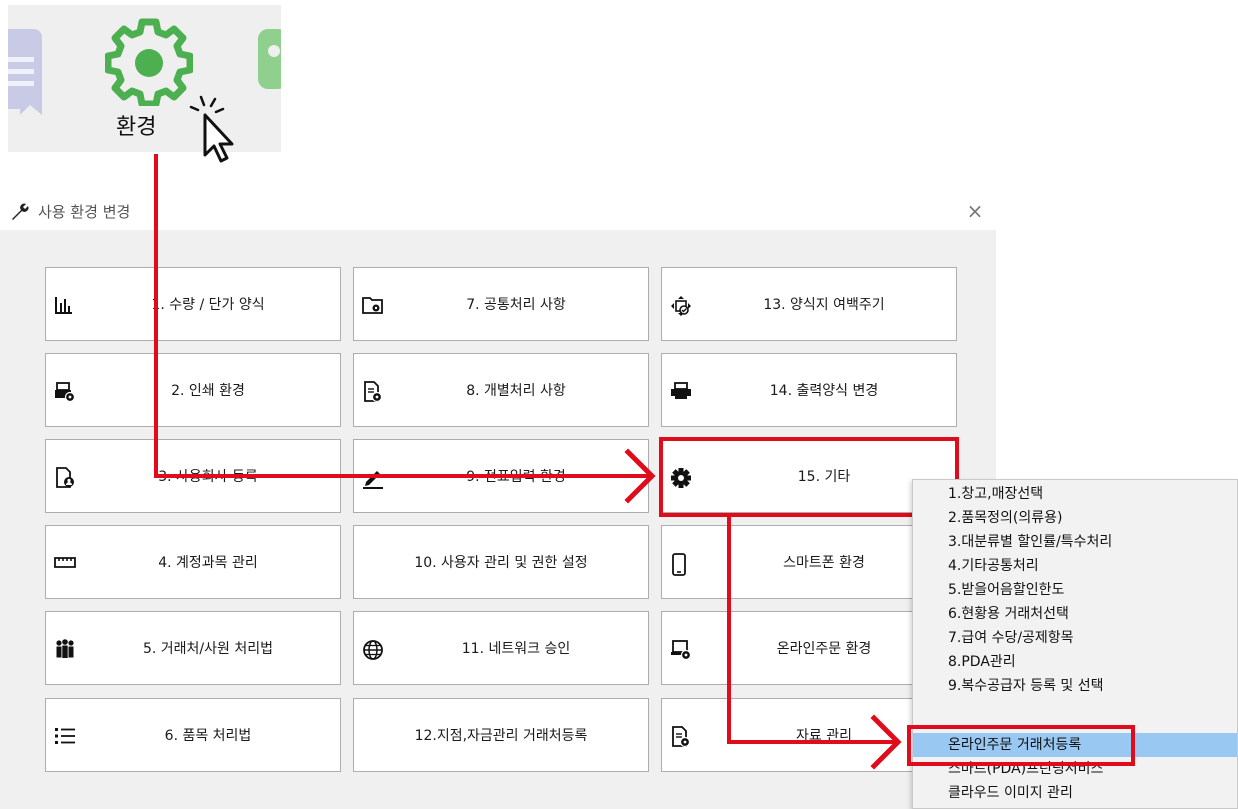 The width and height of the screenshot is (1238, 809). Describe the element at coordinates (516, 305) in the screenshot. I see `button-label: 7. 공통처리 사항` at that location.